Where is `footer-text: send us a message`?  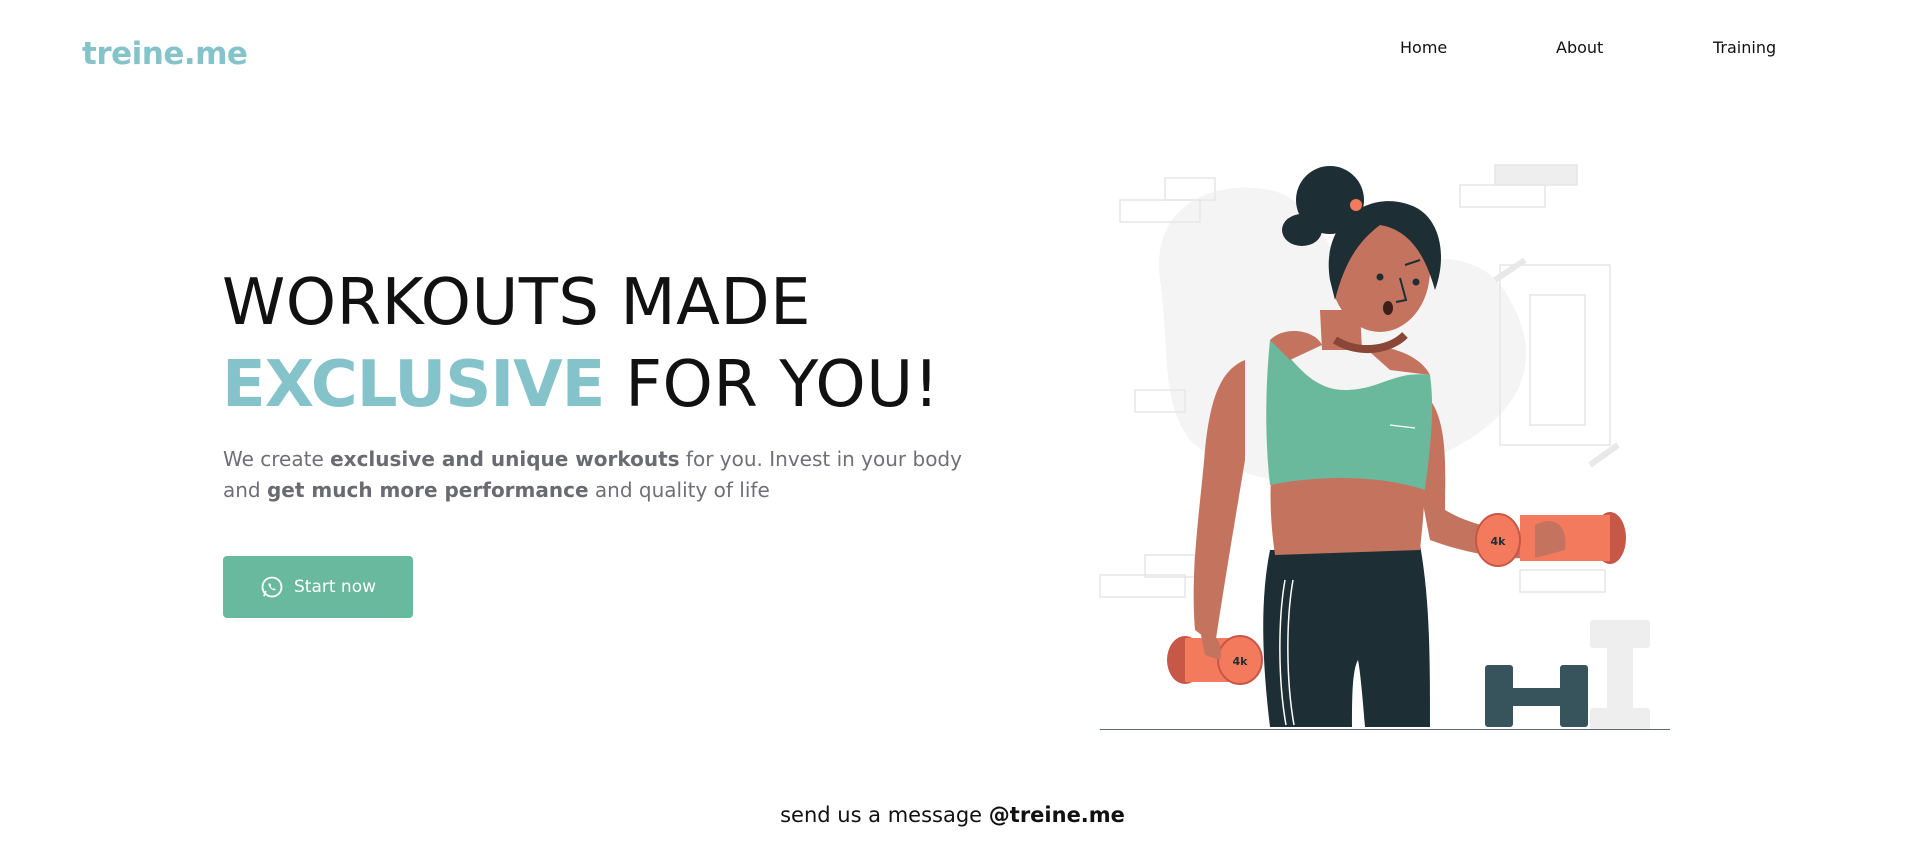
footer-text: send us a message is located at coordinates (884, 815).